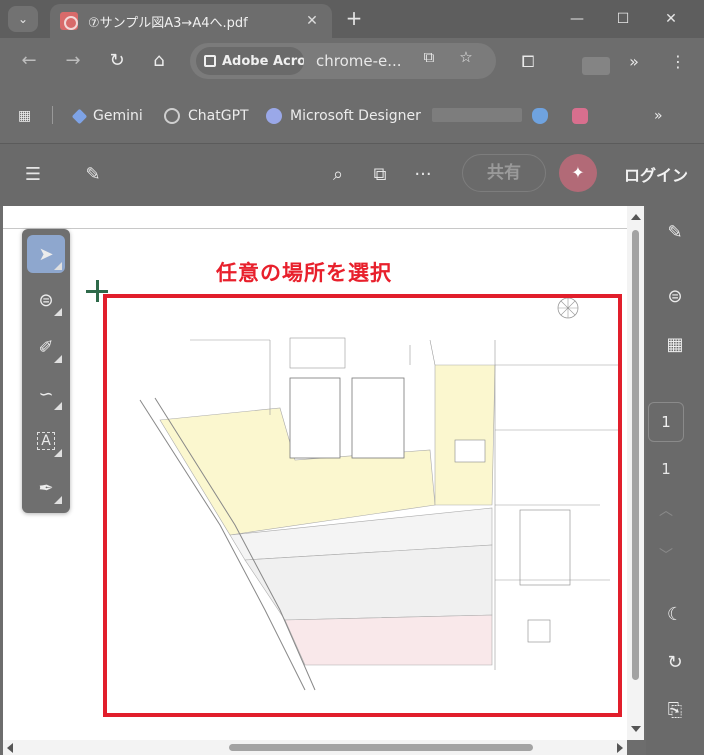  I want to click on pdf-icon, so click(69, 21).